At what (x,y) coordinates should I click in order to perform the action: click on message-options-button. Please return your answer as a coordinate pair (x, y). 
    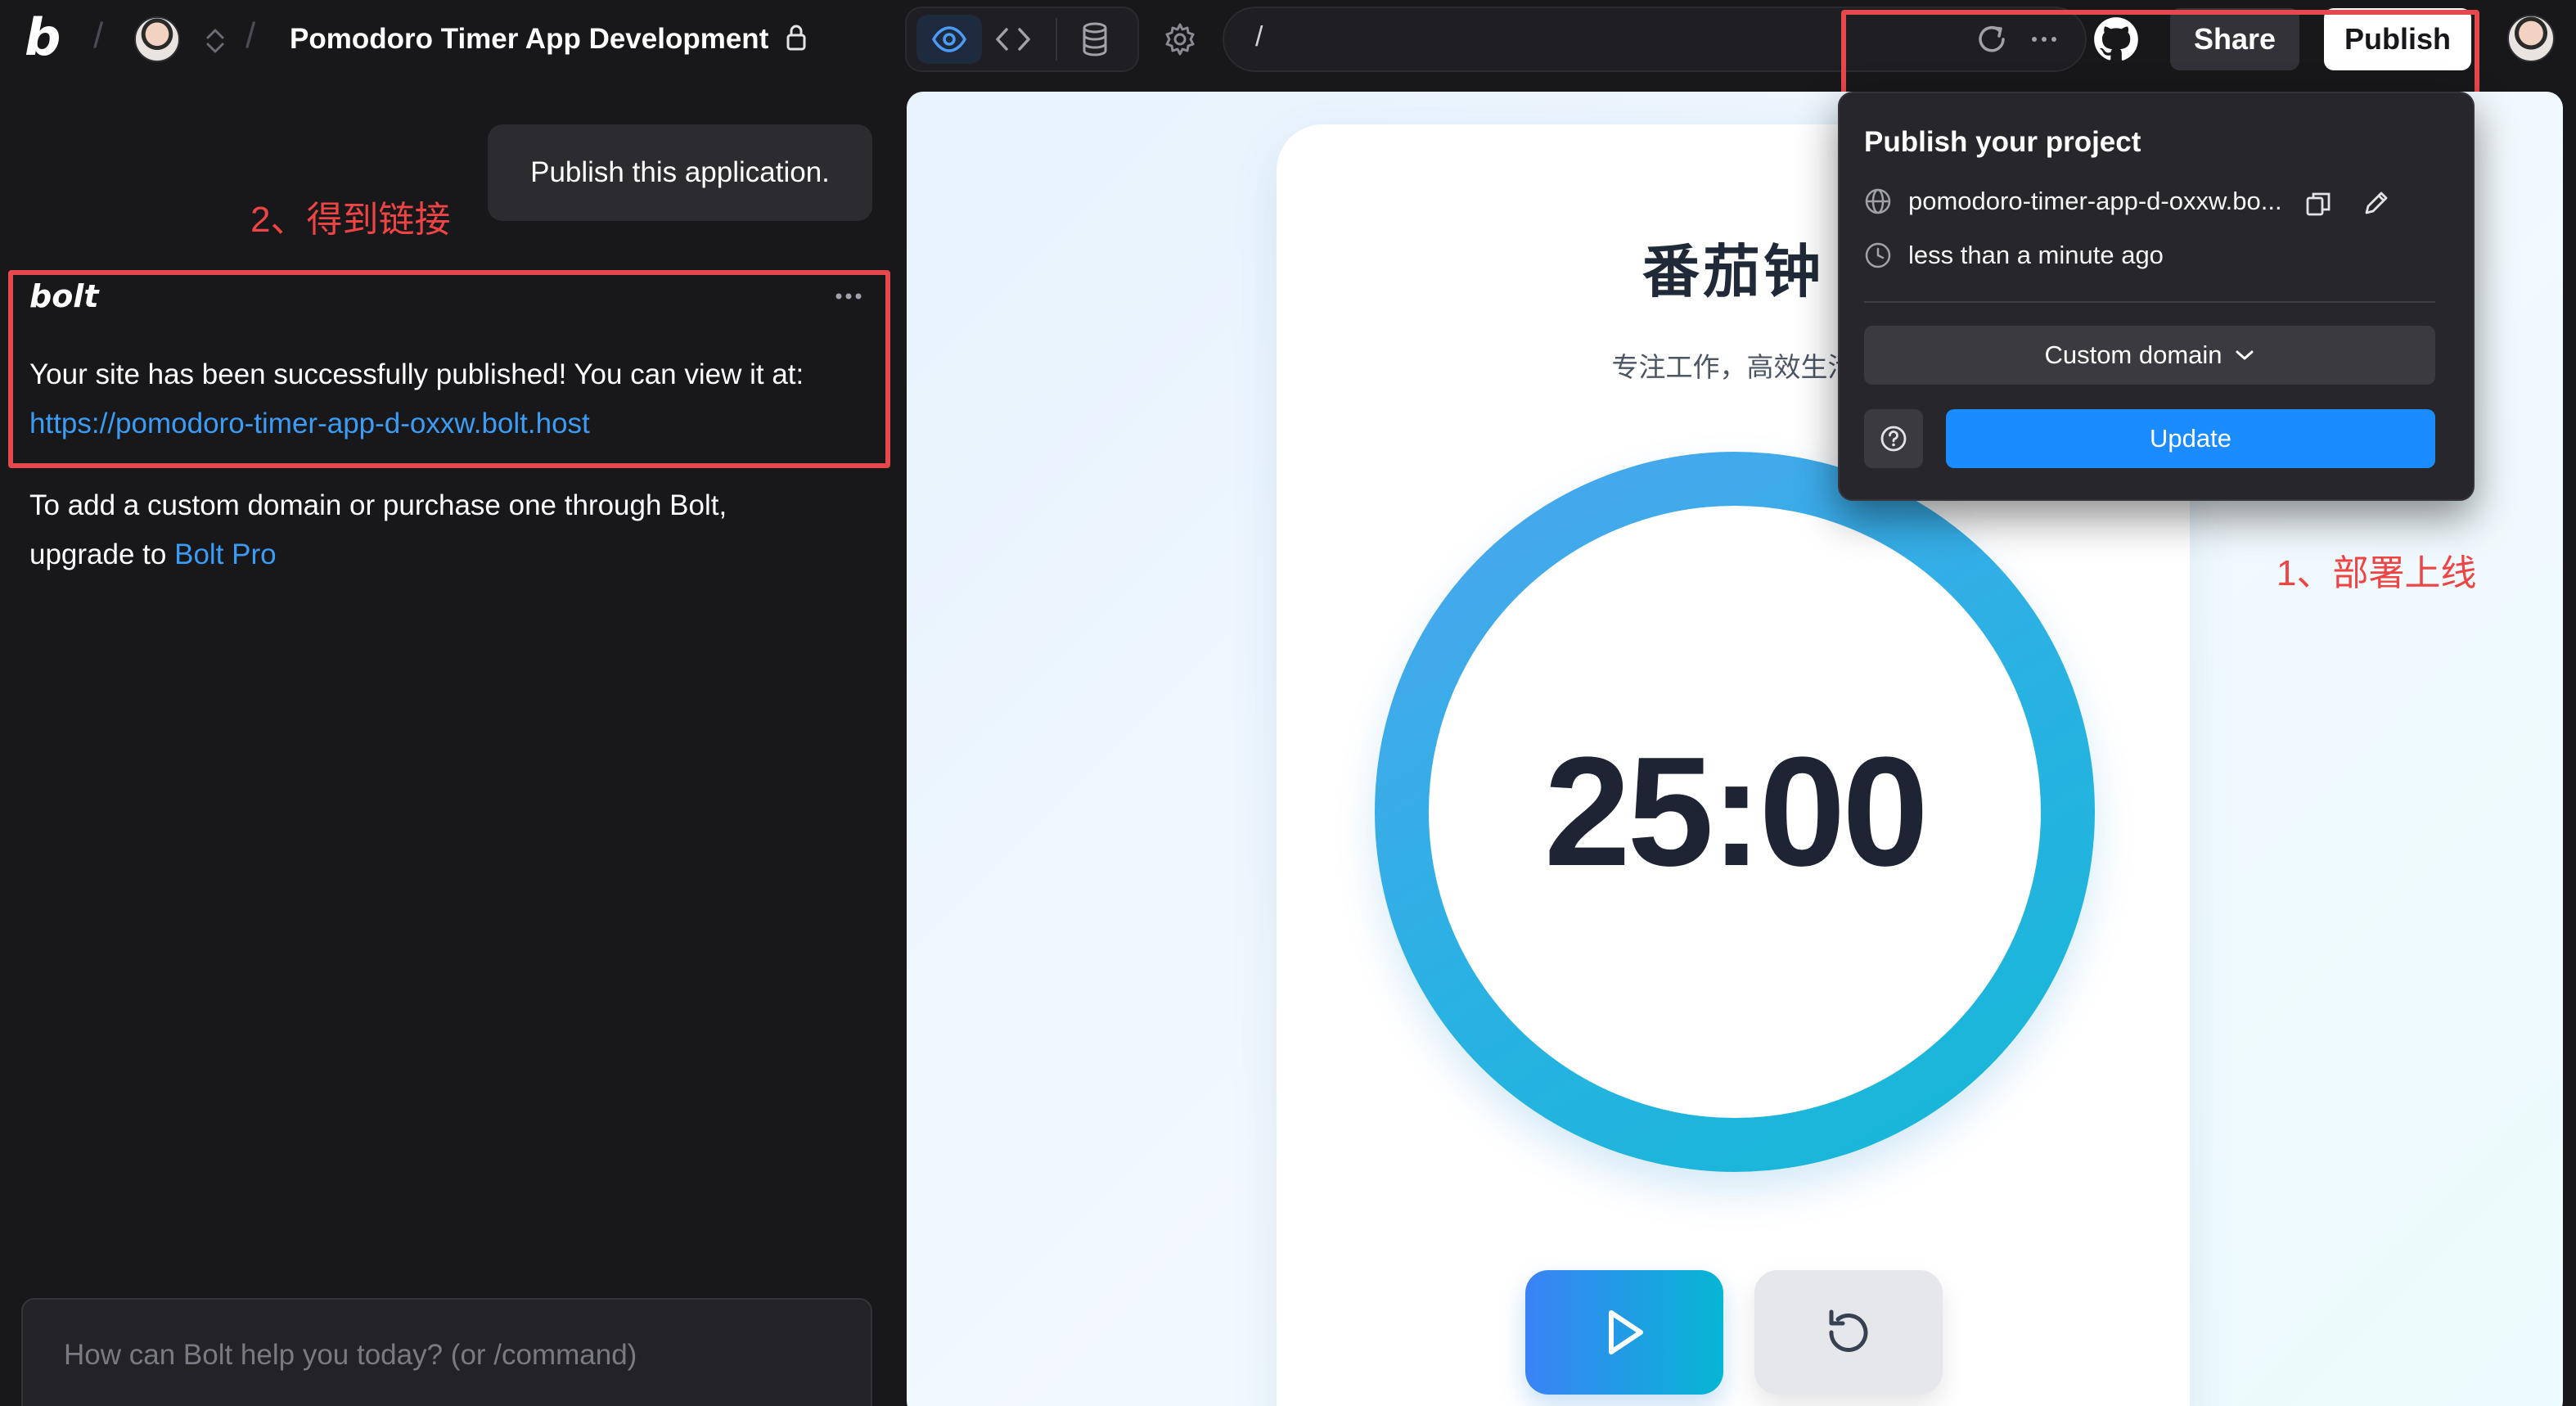
    Looking at the image, I should click on (849, 296).